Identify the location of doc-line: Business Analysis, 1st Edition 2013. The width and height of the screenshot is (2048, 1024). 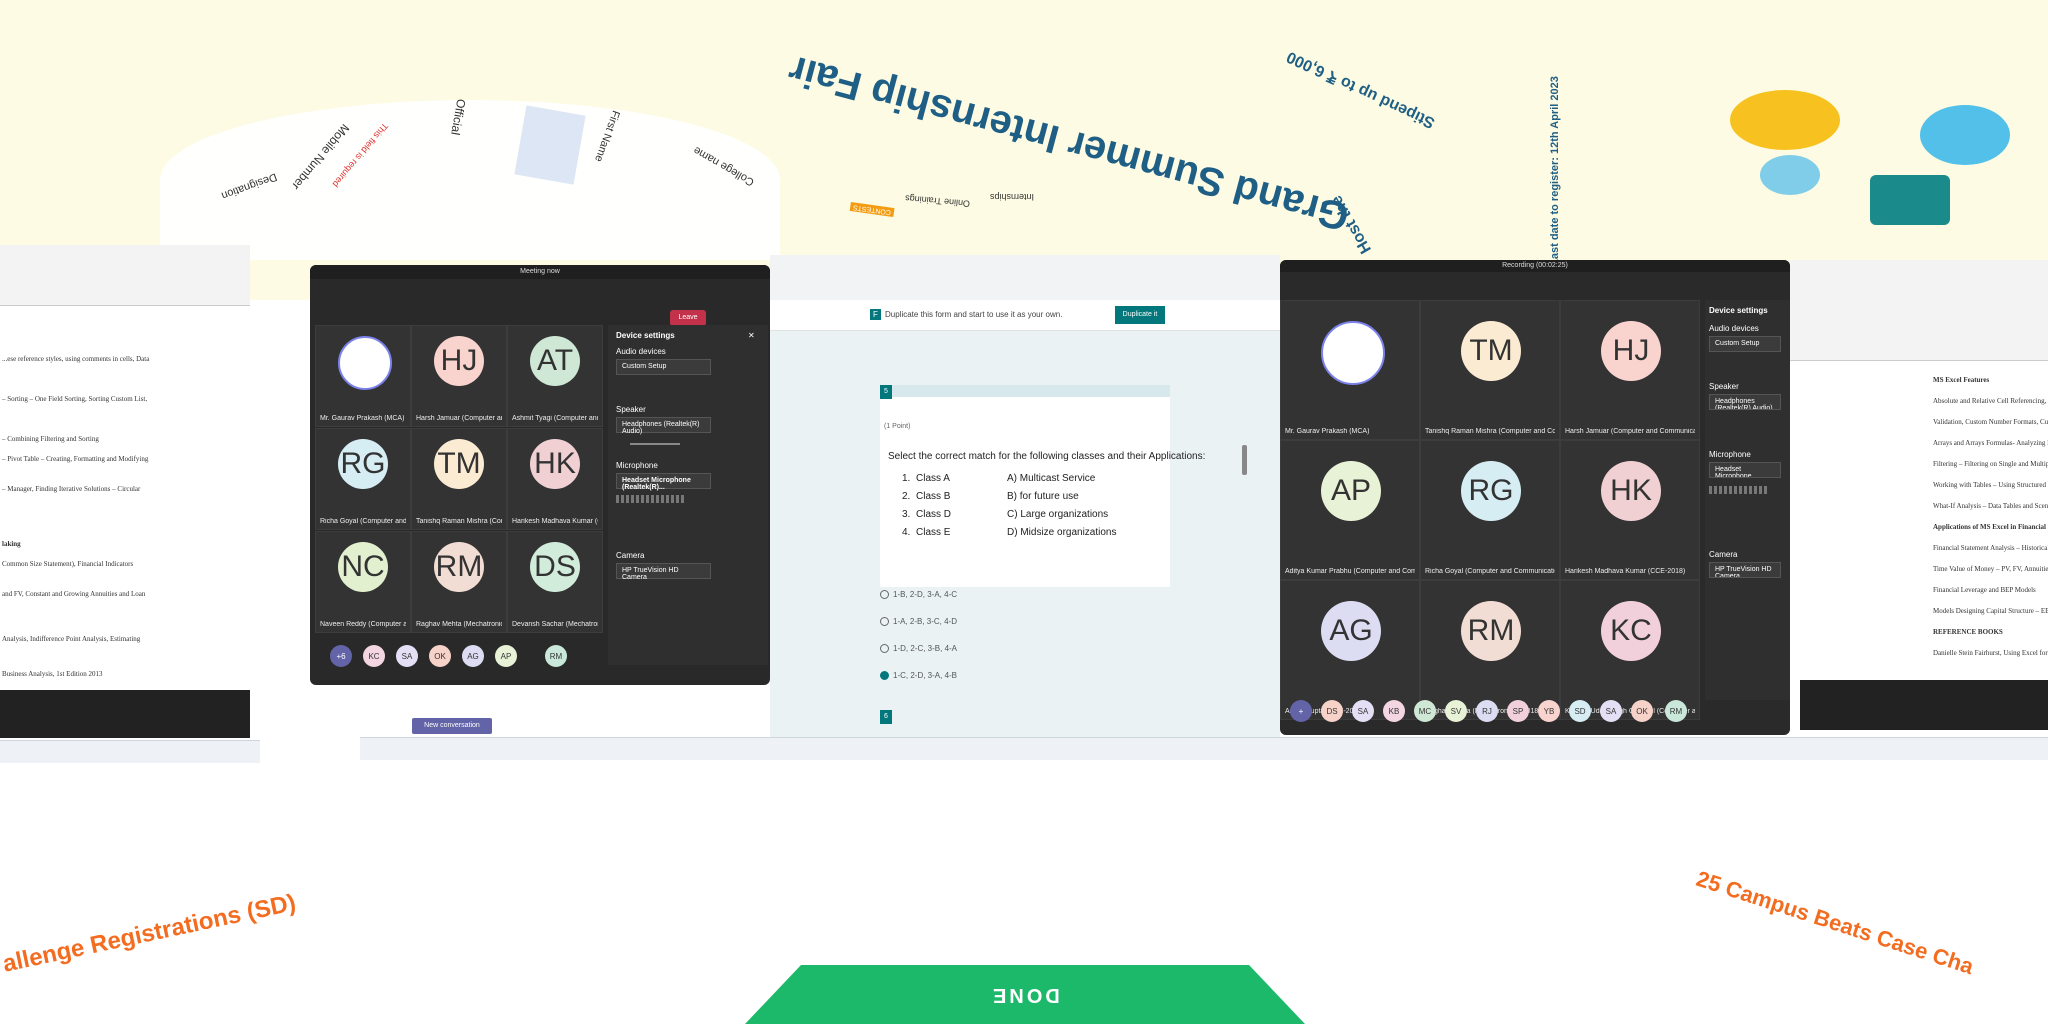
(52, 674).